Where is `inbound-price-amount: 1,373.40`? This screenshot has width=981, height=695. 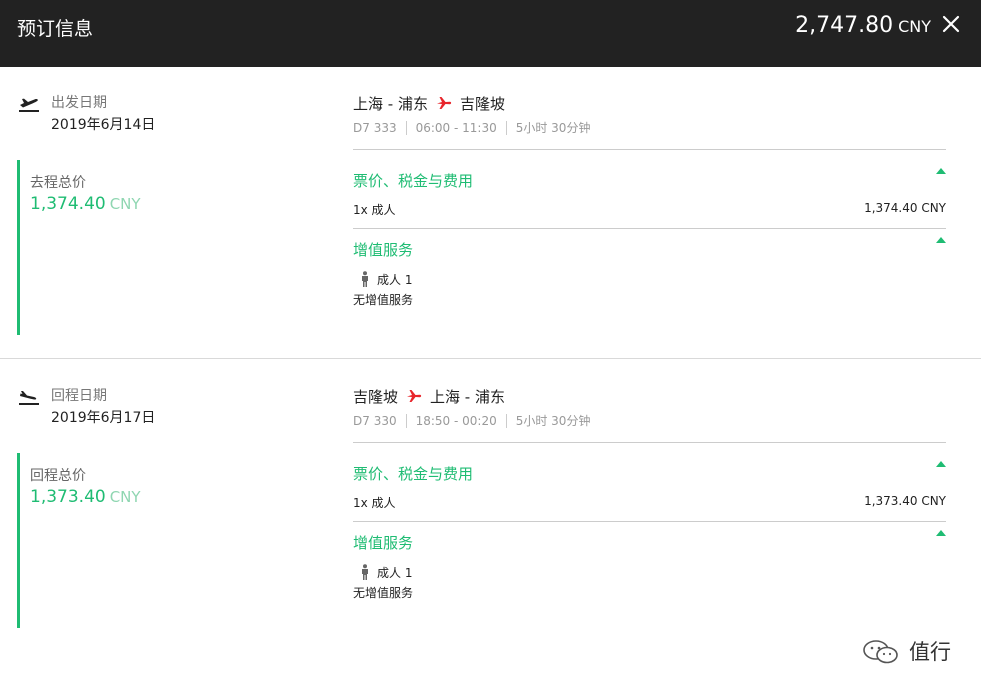
inbound-price-amount: 1,373.40 is located at coordinates (68, 497).